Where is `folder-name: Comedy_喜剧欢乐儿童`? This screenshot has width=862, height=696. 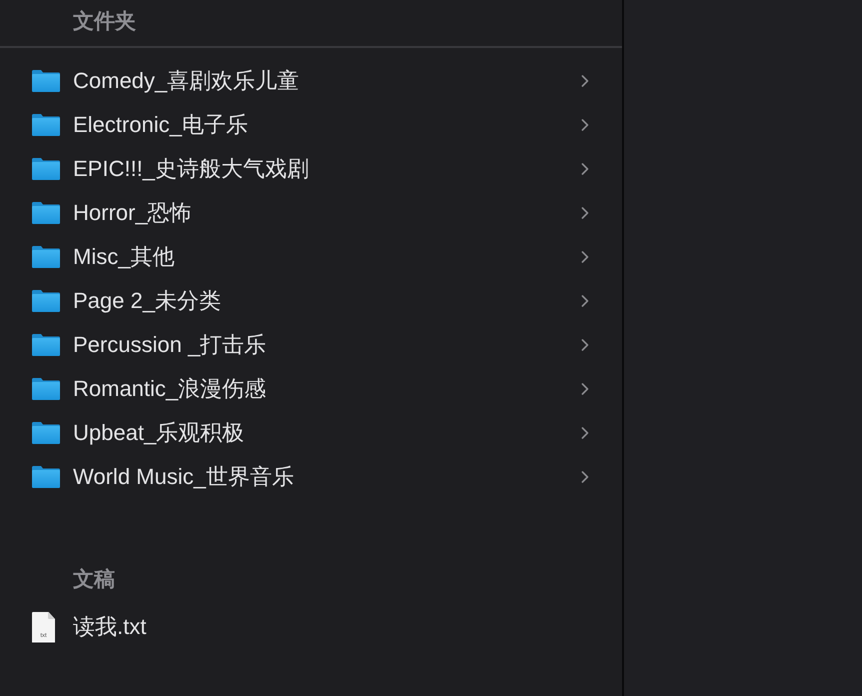
folder-name: Comedy_喜剧欢乐儿童 is located at coordinates (186, 81).